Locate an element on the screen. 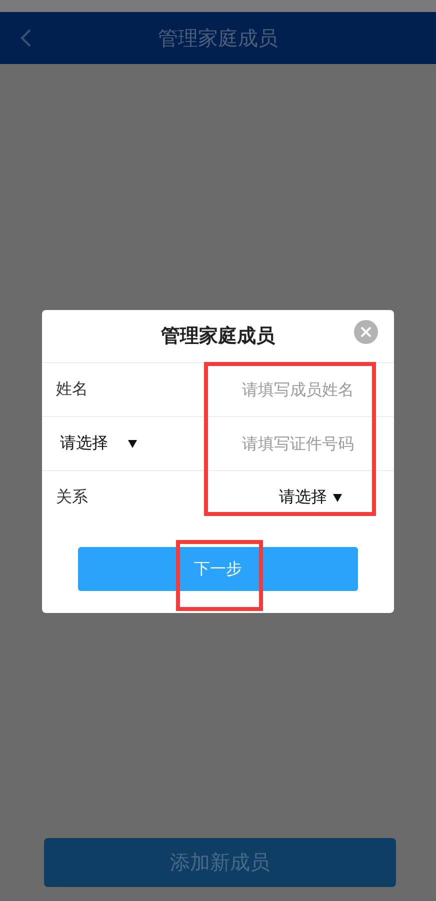  back-icon is located at coordinates (26, 38).